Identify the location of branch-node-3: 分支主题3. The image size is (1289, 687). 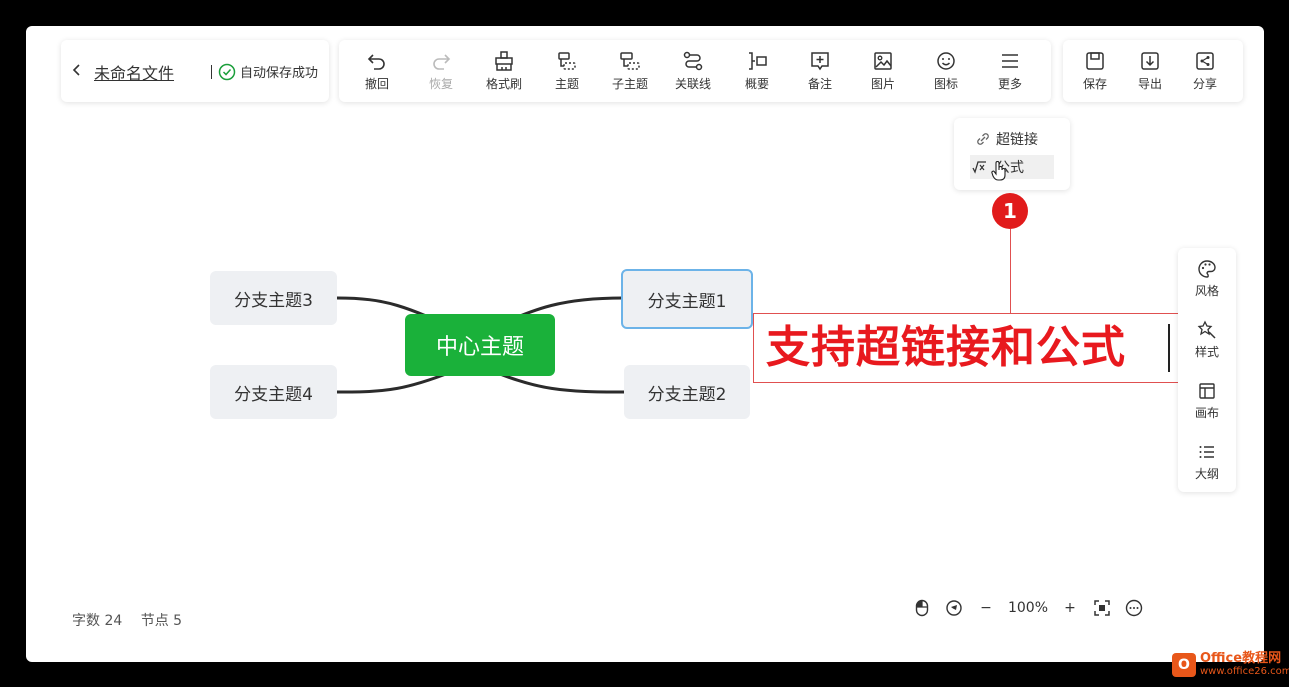
(273, 298).